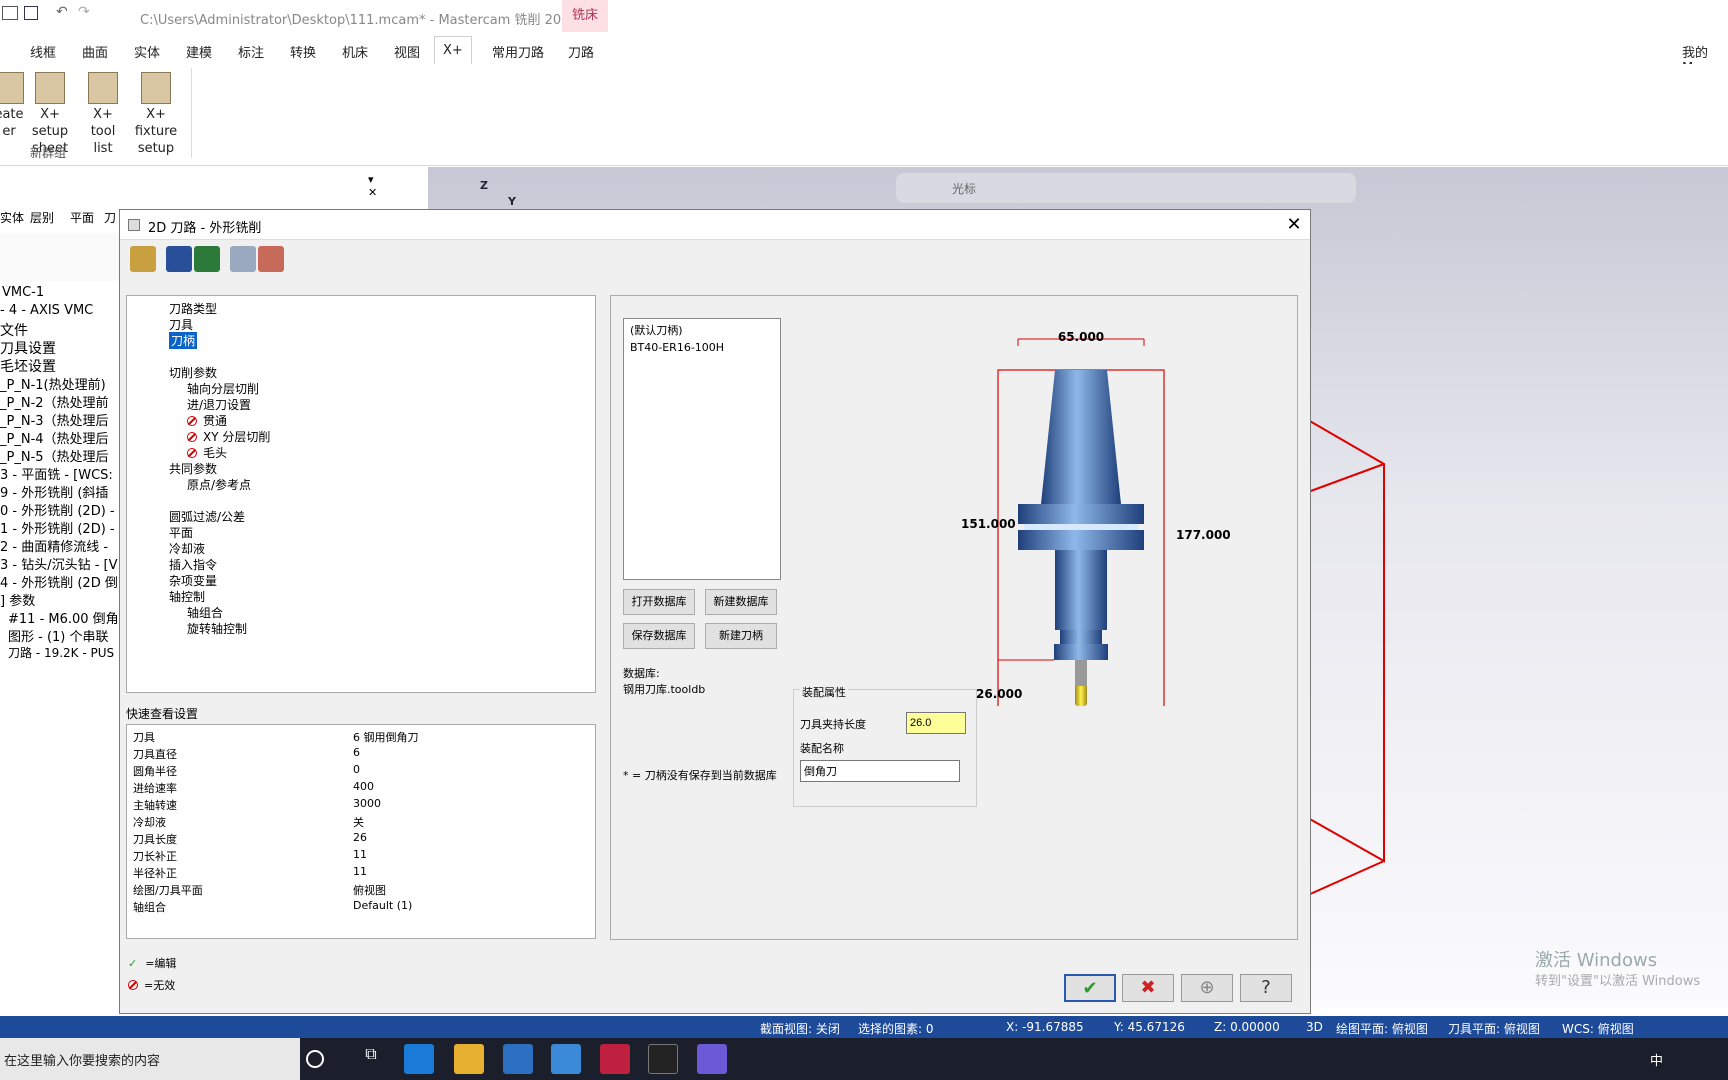  What do you see at coordinates (183, 340) in the screenshot?
I see `tree-node: 刀柄` at bounding box center [183, 340].